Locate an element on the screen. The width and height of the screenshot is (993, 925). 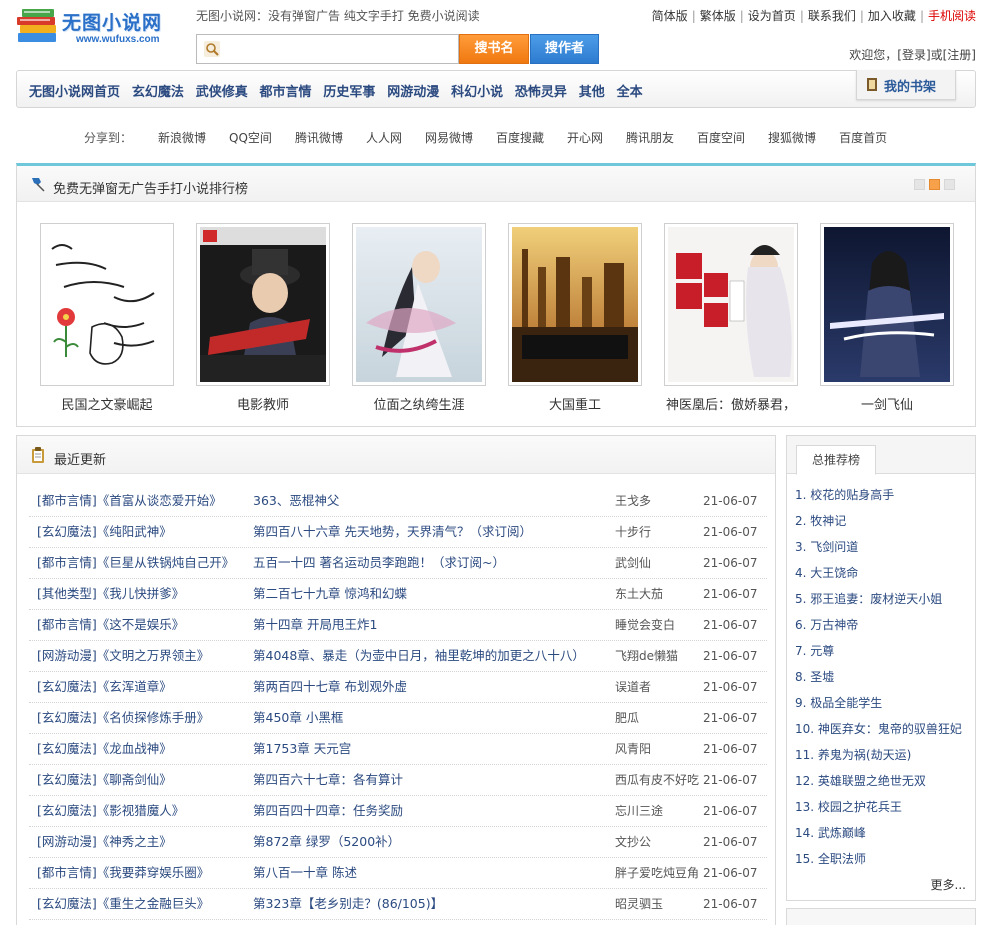
update-book-link: [玄幻魔法]《影视猎魔人》 is located at coordinates (110, 811).